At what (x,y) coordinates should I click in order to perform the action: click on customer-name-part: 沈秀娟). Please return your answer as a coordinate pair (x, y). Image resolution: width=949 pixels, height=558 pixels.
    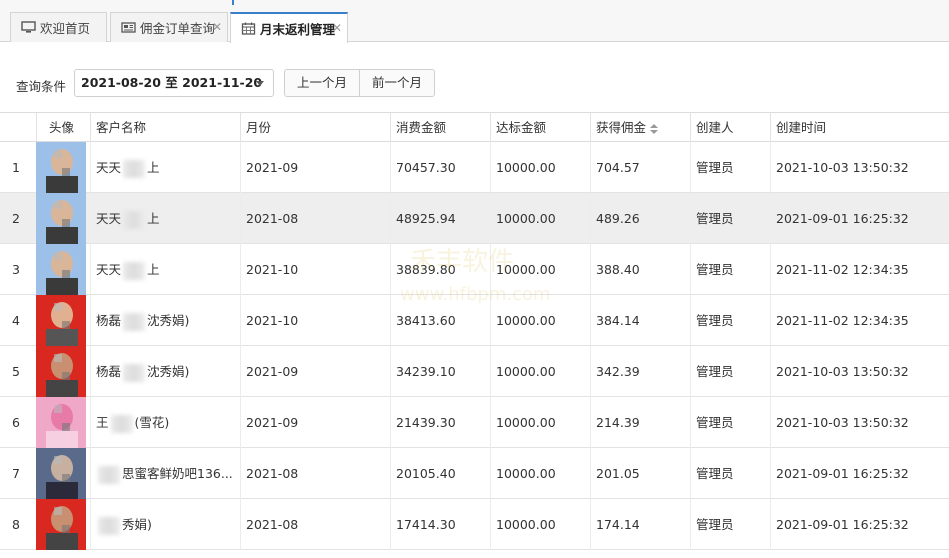
    Looking at the image, I should click on (168, 320).